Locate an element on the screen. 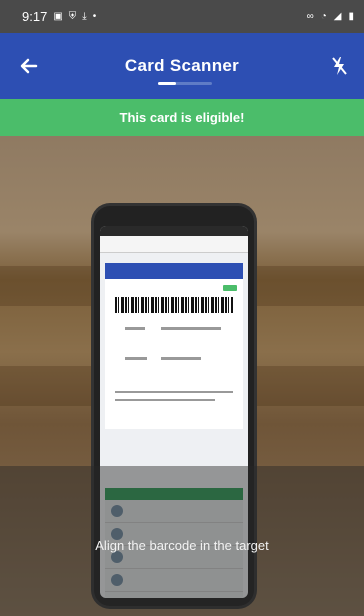 Image resolution: width=364 pixels, height=616 pixels. download-icon: ⤓ is located at coordinates (84, 16).